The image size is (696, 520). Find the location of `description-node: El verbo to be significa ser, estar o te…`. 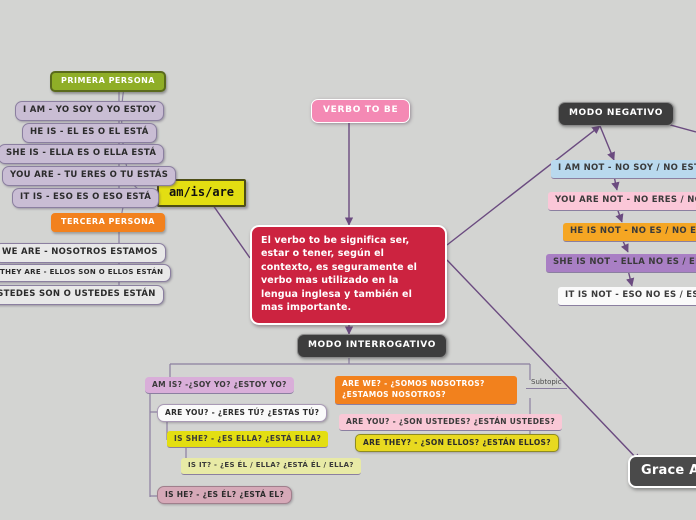

description-node: El verbo to be significa ser, estar o te… is located at coordinates (348, 275).